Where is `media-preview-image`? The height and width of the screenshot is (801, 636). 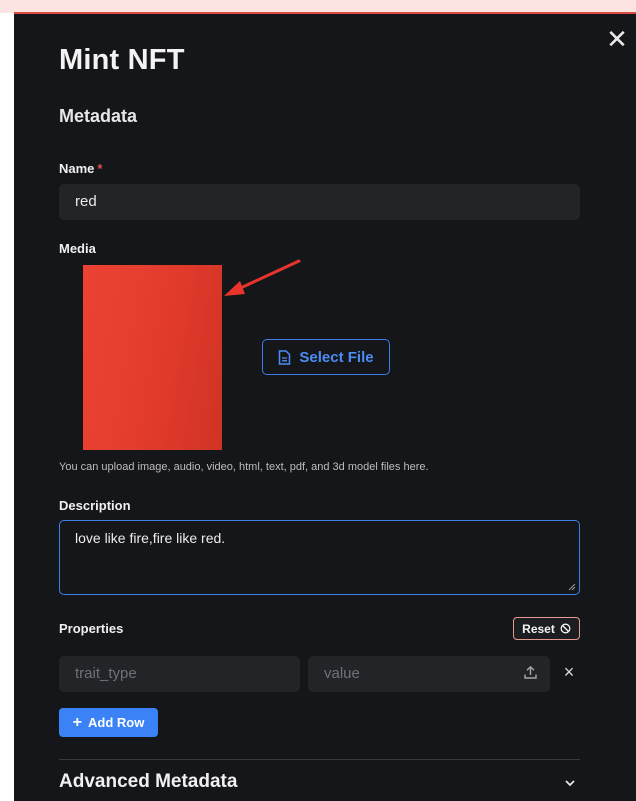
media-preview-image is located at coordinates (152, 357).